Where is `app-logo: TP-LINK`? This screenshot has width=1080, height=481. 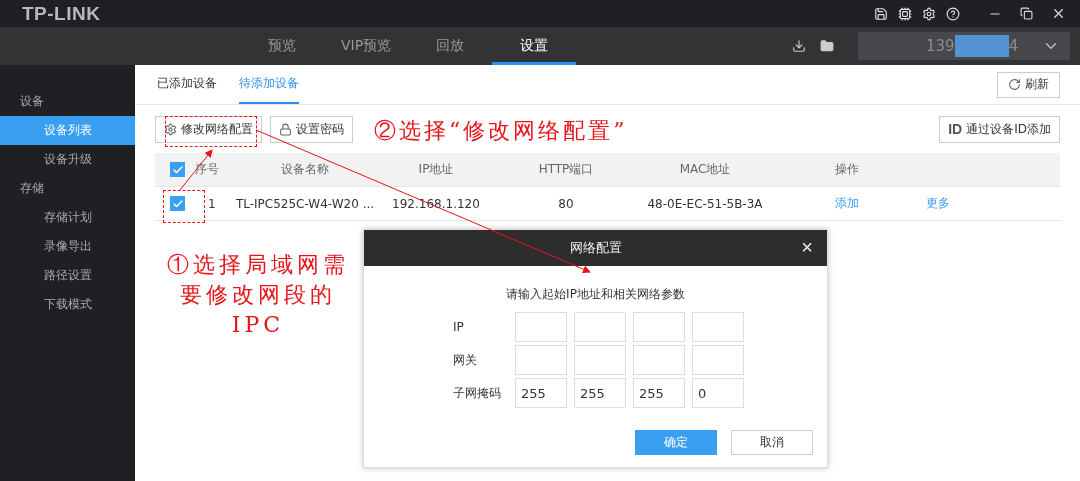
app-logo: TP-LINK is located at coordinates (61, 13).